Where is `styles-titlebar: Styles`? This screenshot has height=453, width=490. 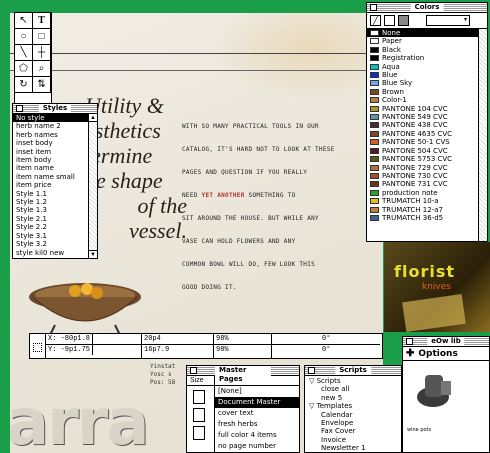
styles-titlebar: Styles is located at coordinates (55, 109).